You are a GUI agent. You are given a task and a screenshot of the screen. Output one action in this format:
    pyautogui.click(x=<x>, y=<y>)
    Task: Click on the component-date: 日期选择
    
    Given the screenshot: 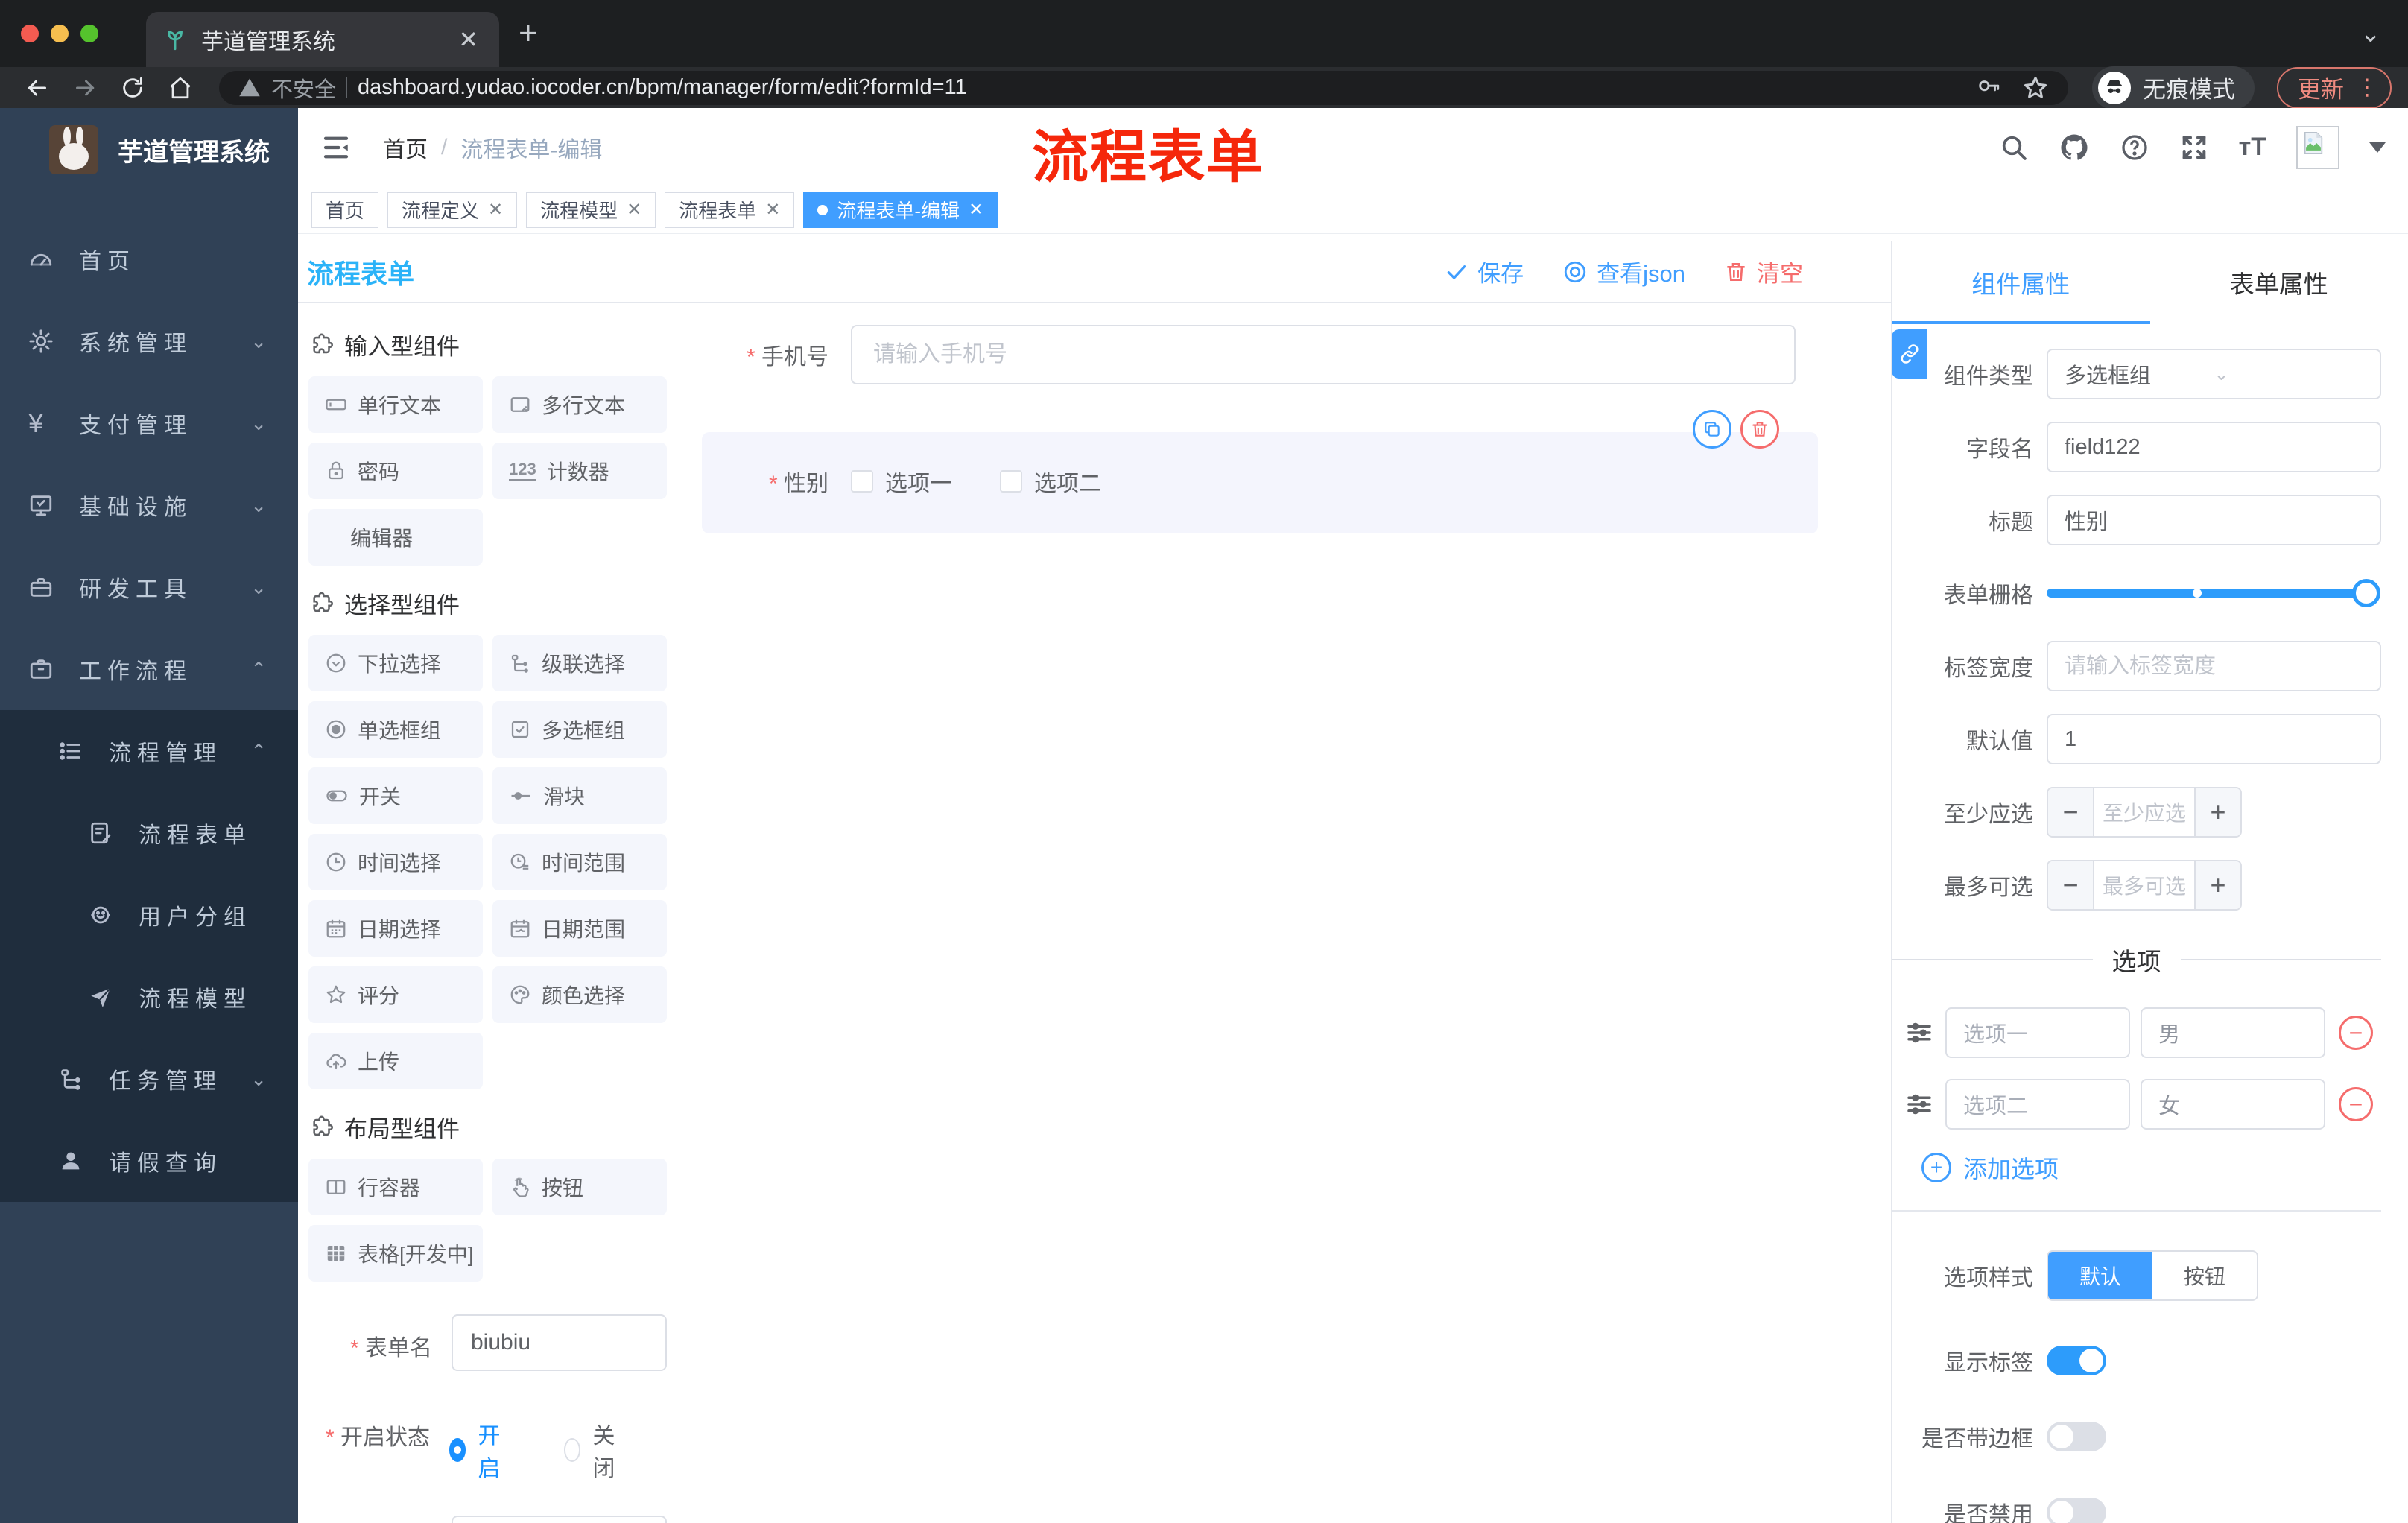 What is the action you would take?
    pyautogui.click(x=395, y=929)
    